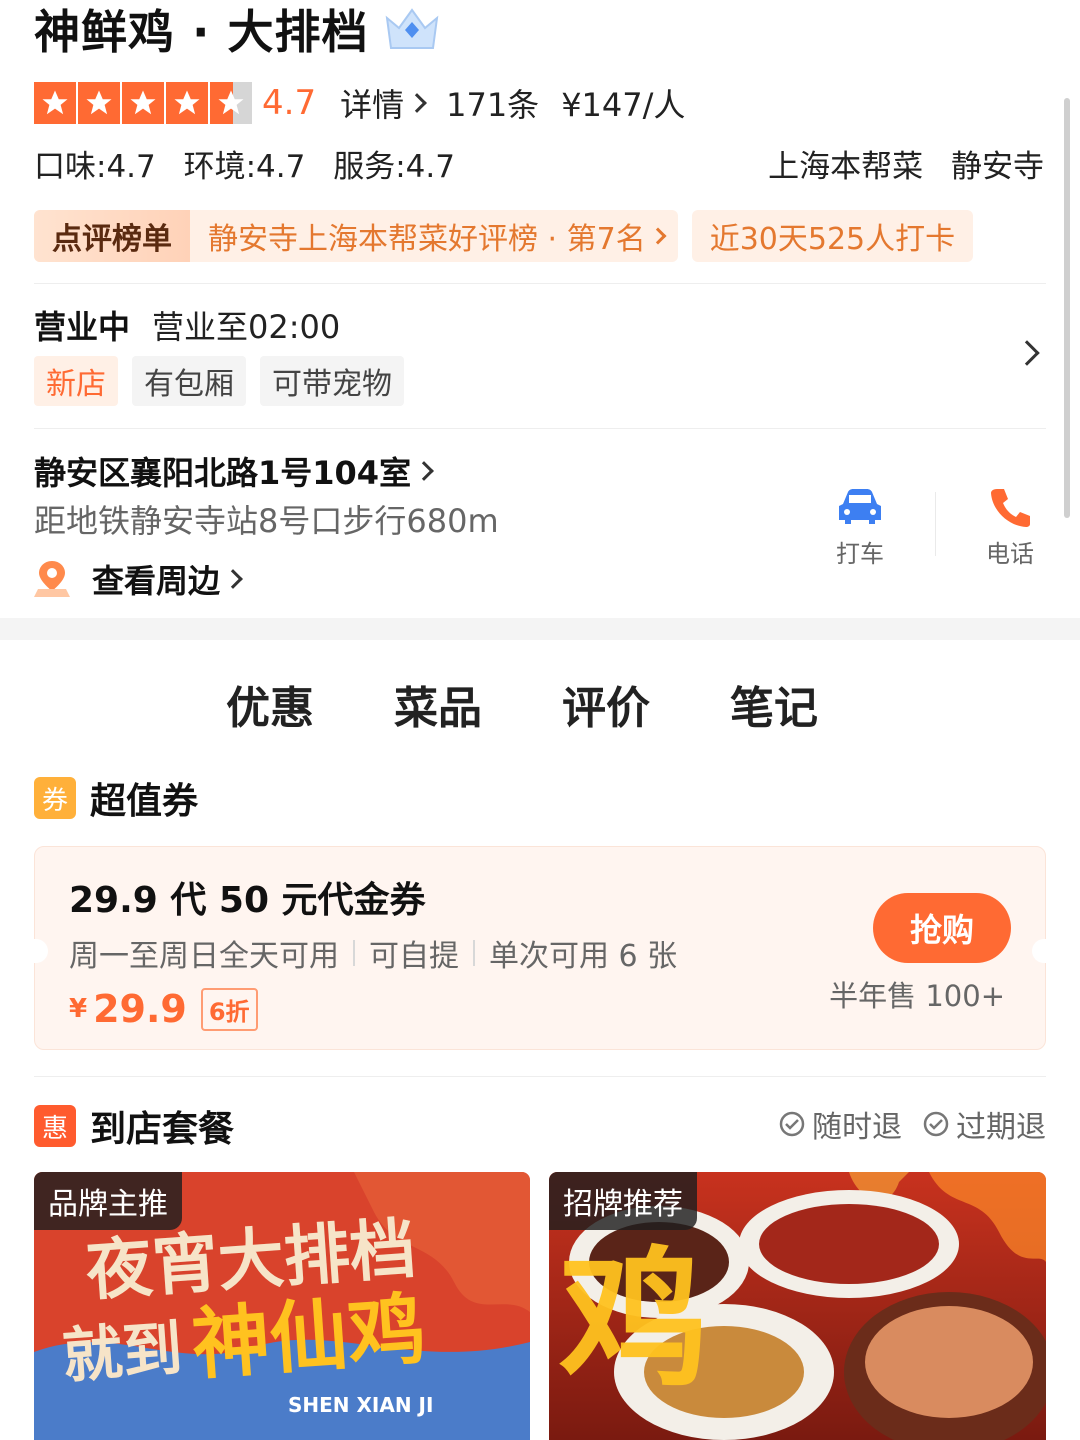  I want to click on ranking-row: 点评榜单 静安寺上海本帮菜好评榜 · 第7名 近30天525人打卡, so click(504, 236).